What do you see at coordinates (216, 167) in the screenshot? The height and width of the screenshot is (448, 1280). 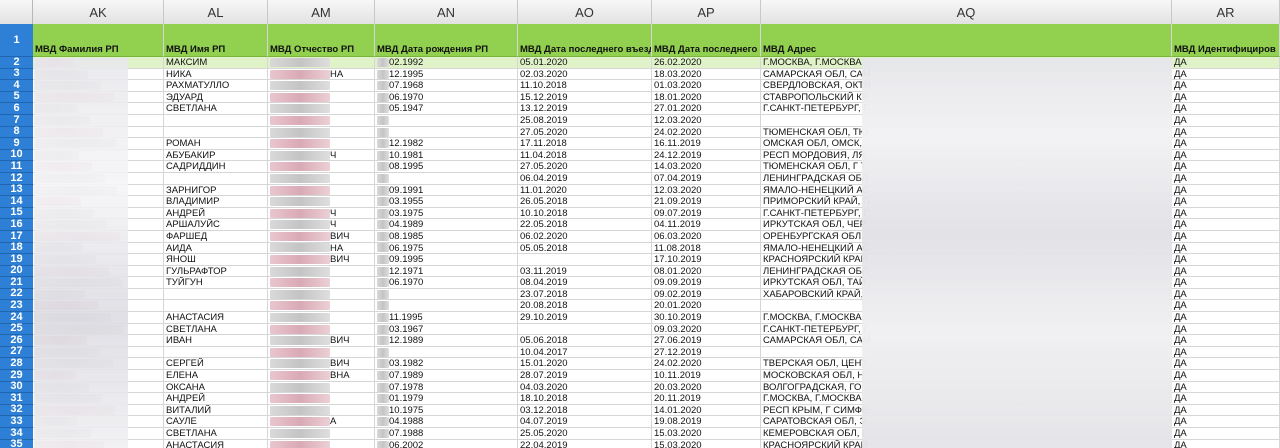 I see `cell-name: САДРИДДИН` at bounding box center [216, 167].